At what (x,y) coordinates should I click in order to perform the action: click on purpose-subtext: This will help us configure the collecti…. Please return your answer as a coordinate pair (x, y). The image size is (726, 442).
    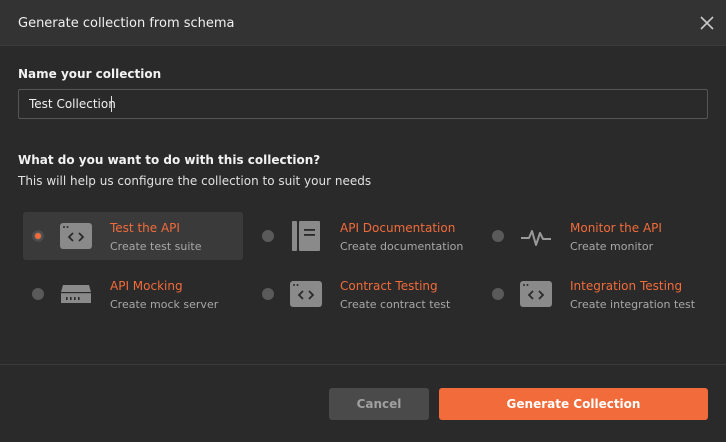
    Looking at the image, I should click on (195, 181).